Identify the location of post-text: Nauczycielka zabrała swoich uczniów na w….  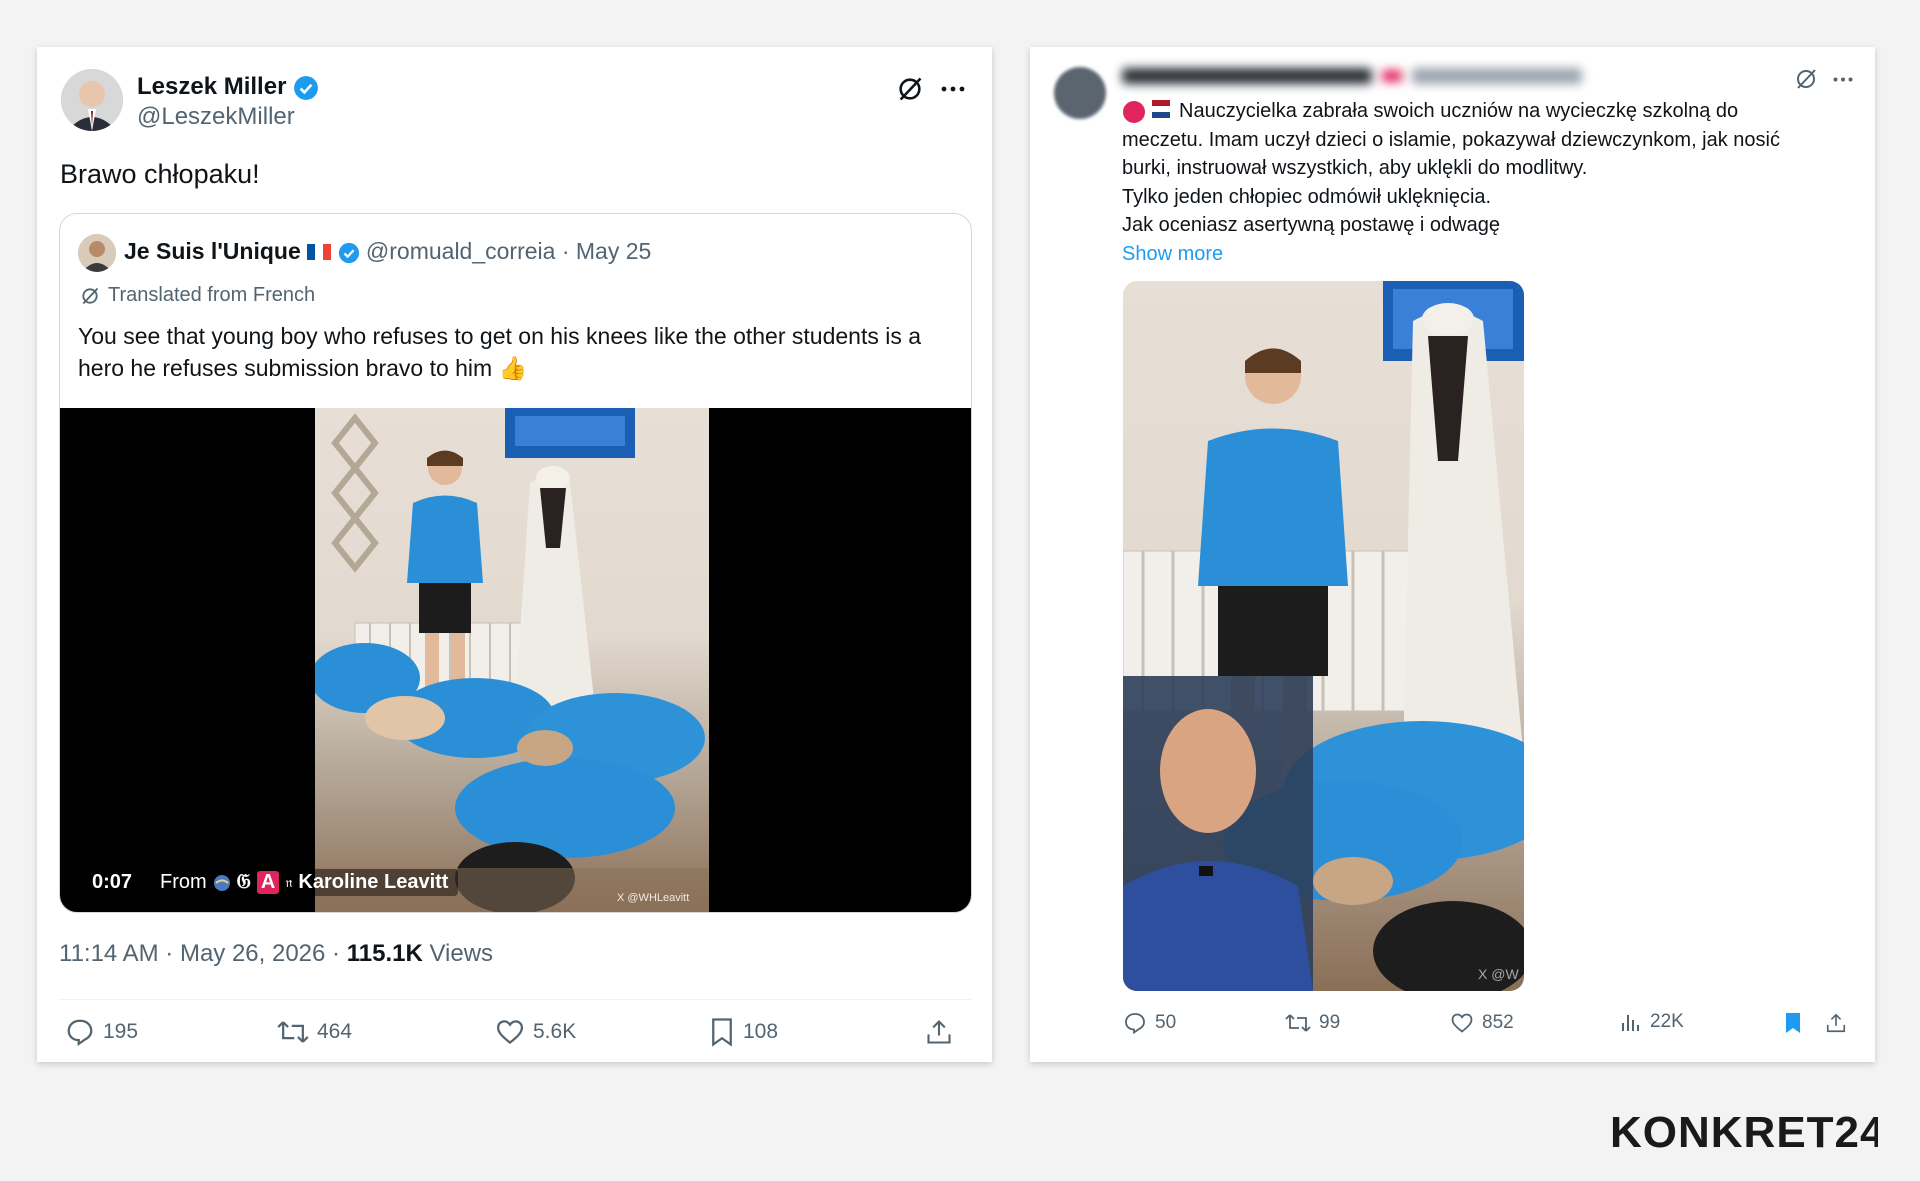
(1487, 182).